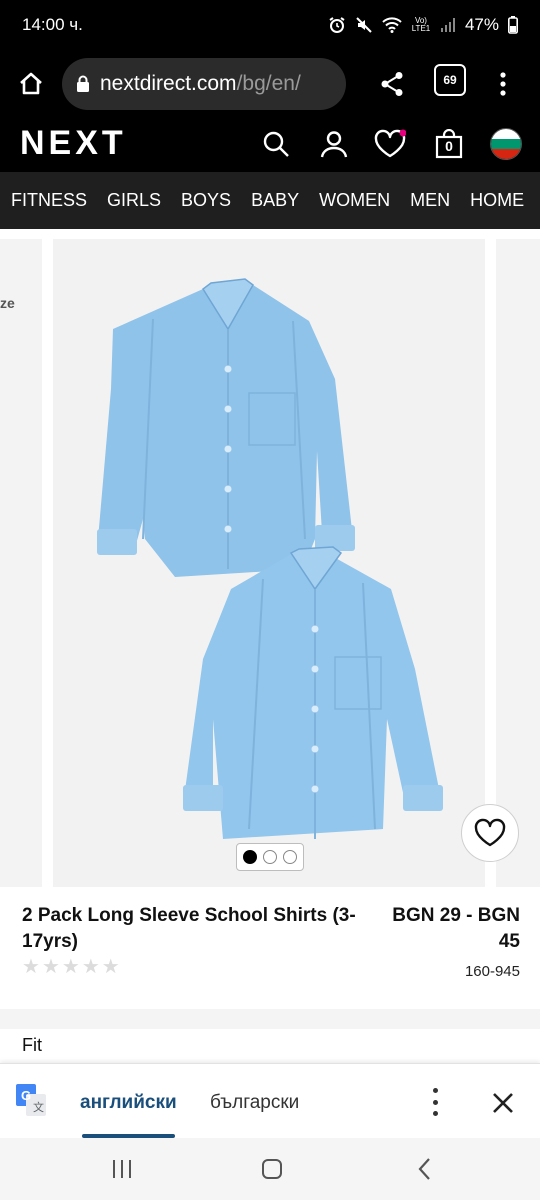 This screenshot has width=540, height=1200. What do you see at coordinates (313, 692) in the screenshot?
I see `front-shirt` at bounding box center [313, 692].